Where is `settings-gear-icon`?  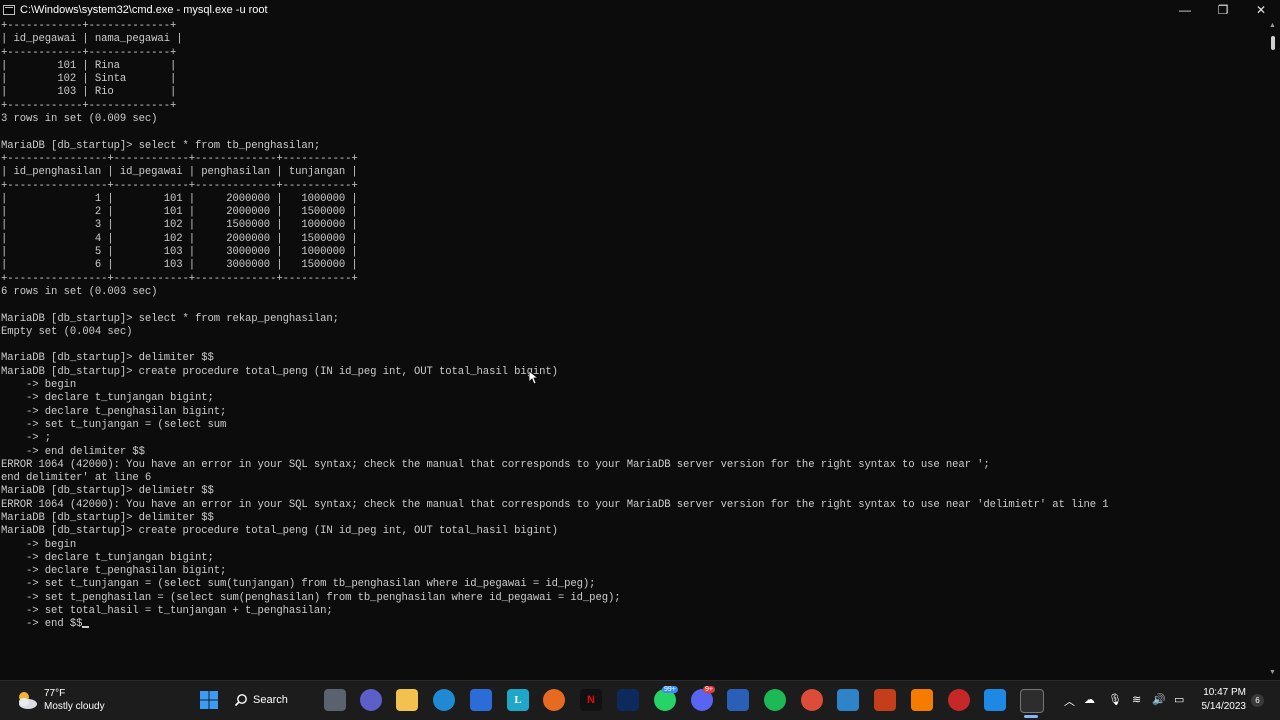 settings-gear-icon is located at coordinates (959, 700).